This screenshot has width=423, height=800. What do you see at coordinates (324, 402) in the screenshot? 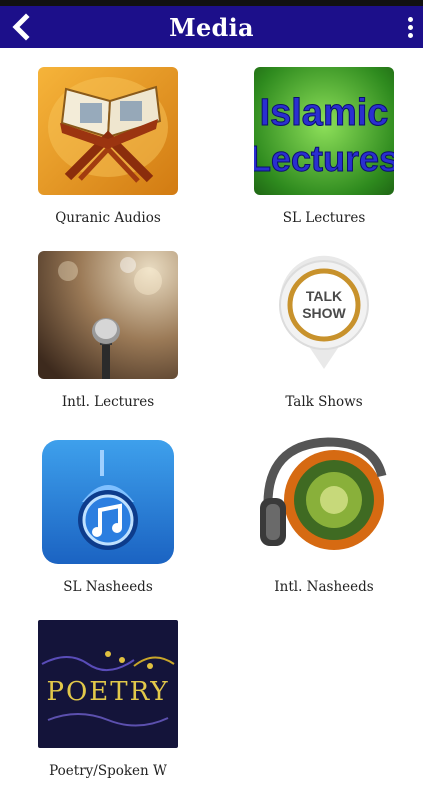
I see `tile-label: Talk Shows` at bounding box center [324, 402].